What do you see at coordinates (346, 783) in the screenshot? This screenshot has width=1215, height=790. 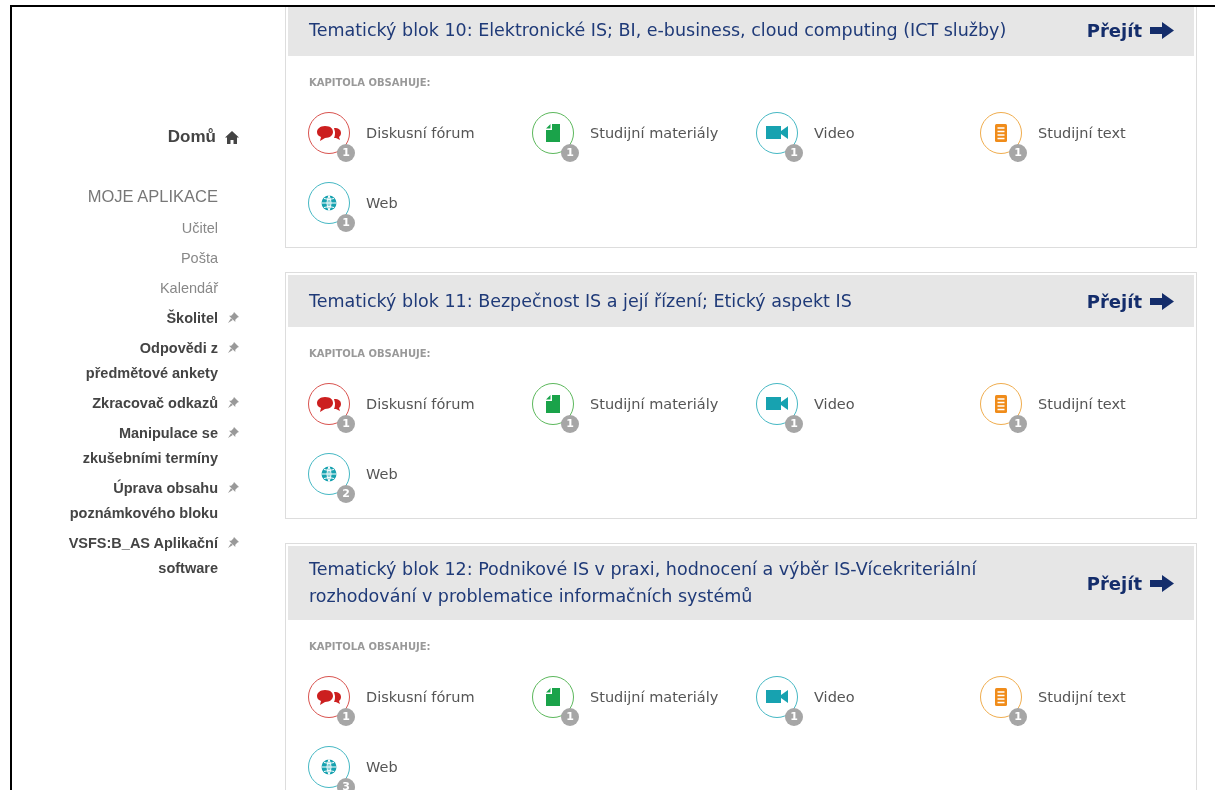 I see `count-badge: 3` at bounding box center [346, 783].